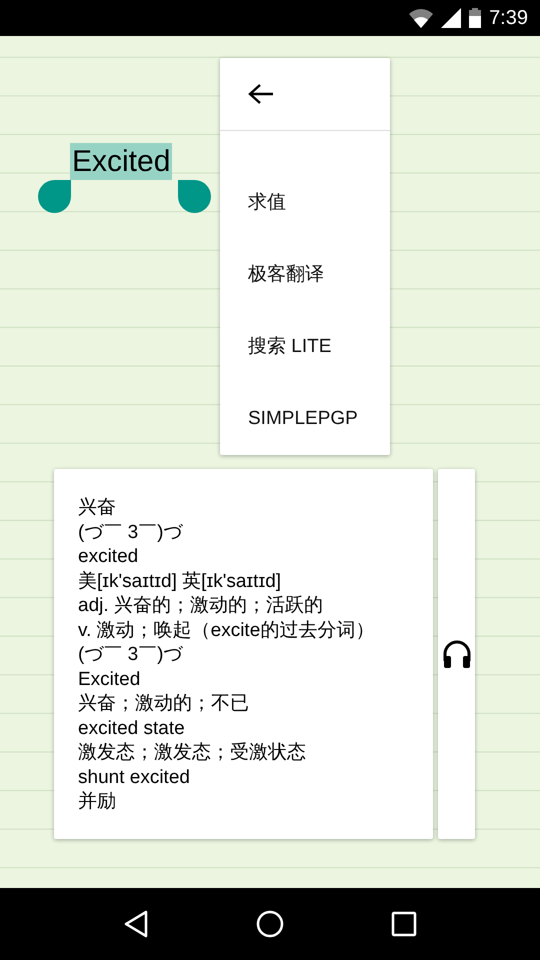 The height and width of the screenshot is (960, 540). Describe the element at coordinates (508, 18) in the screenshot. I see `status-time: 7:39` at that location.